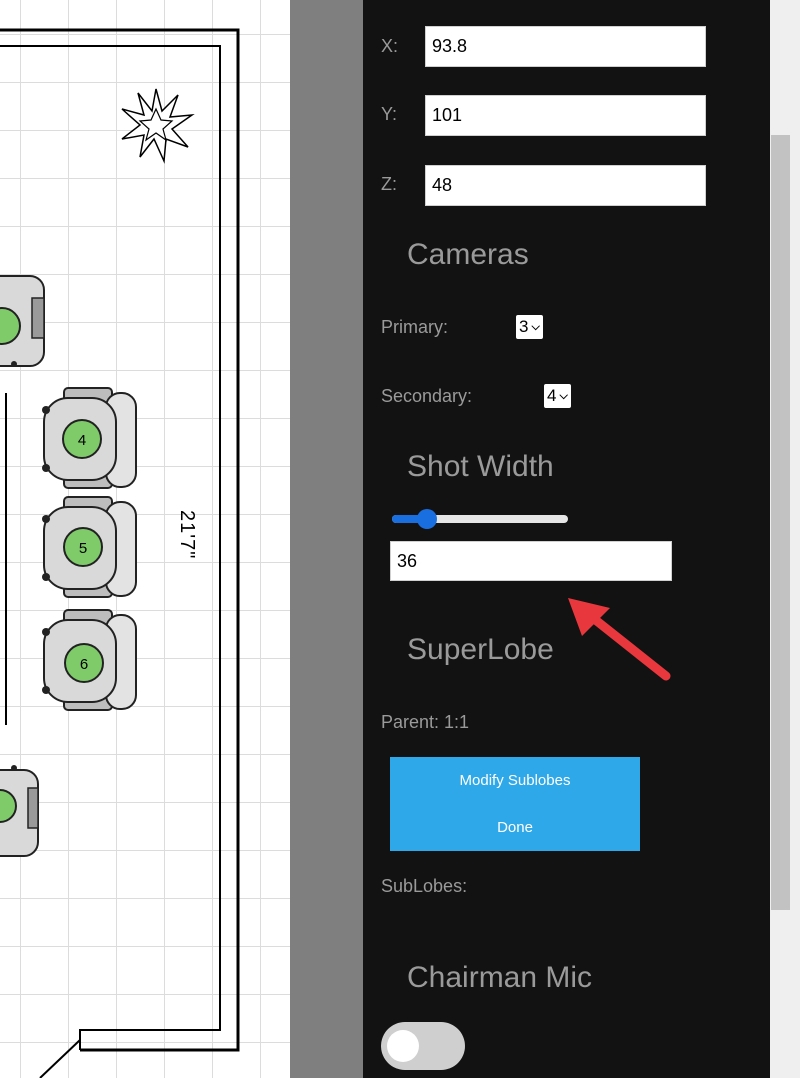  Describe the element at coordinates (565, 46) in the screenshot. I see `x-input` at that location.